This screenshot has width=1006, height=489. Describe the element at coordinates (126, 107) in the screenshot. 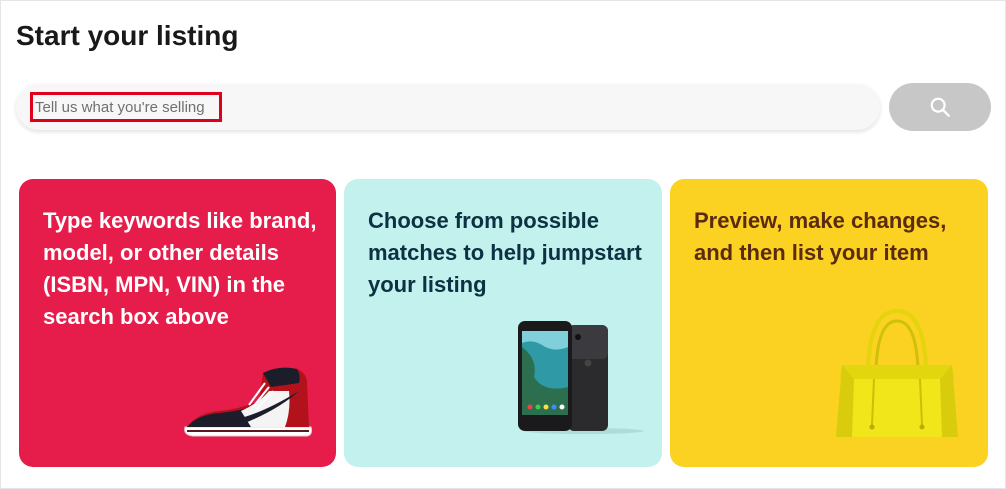

I see `search-input` at that location.